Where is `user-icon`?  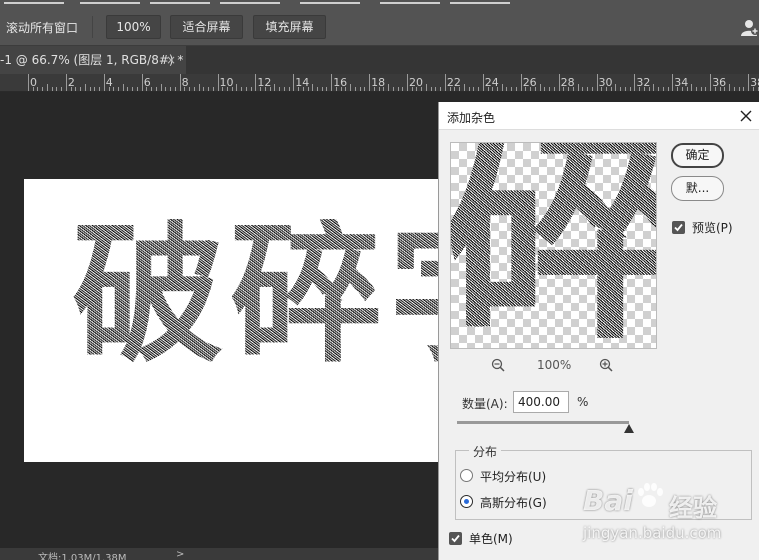 user-icon is located at coordinates (749, 27).